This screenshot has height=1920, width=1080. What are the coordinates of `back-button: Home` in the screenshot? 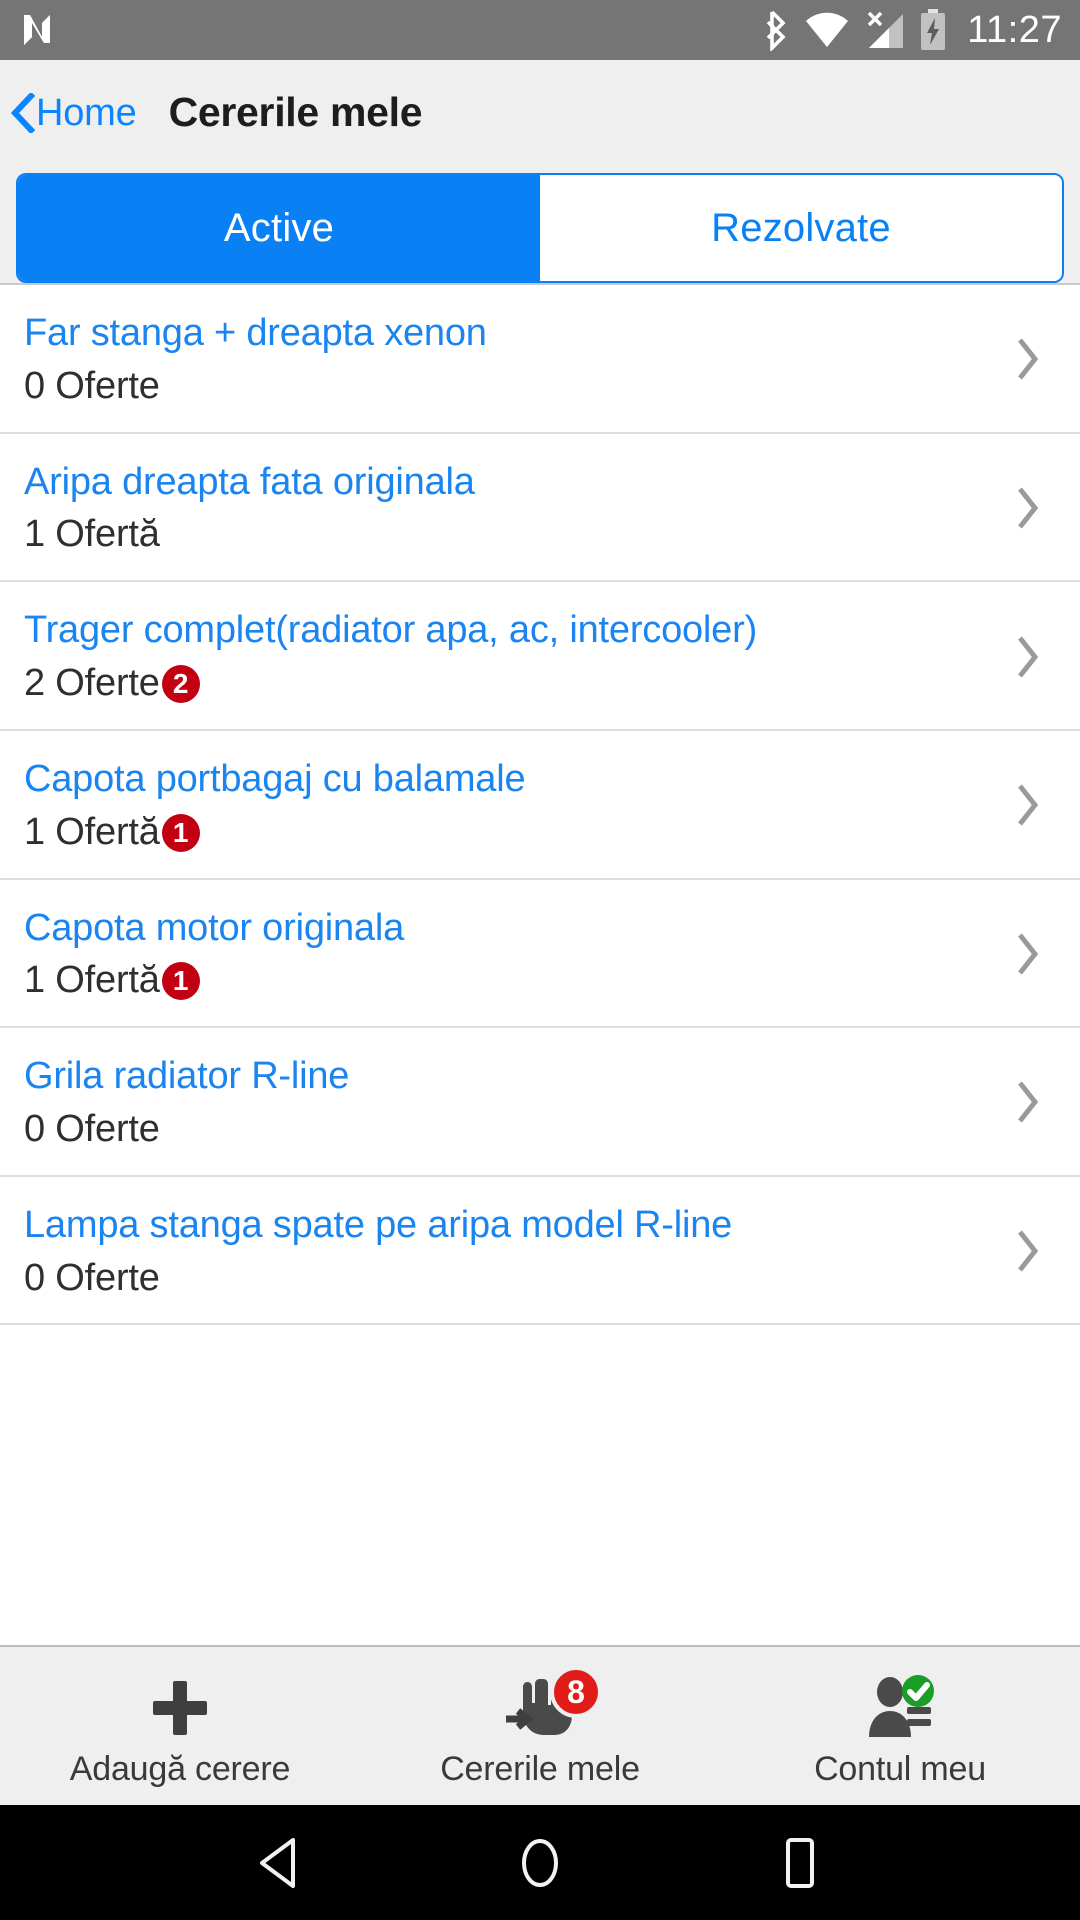 It's located at (75, 112).